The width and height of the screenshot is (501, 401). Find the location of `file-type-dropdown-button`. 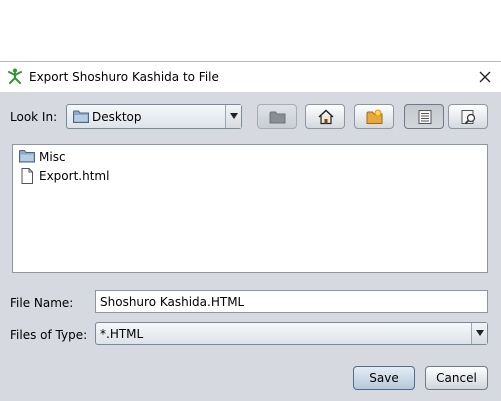

file-type-dropdown-button is located at coordinates (479, 333).